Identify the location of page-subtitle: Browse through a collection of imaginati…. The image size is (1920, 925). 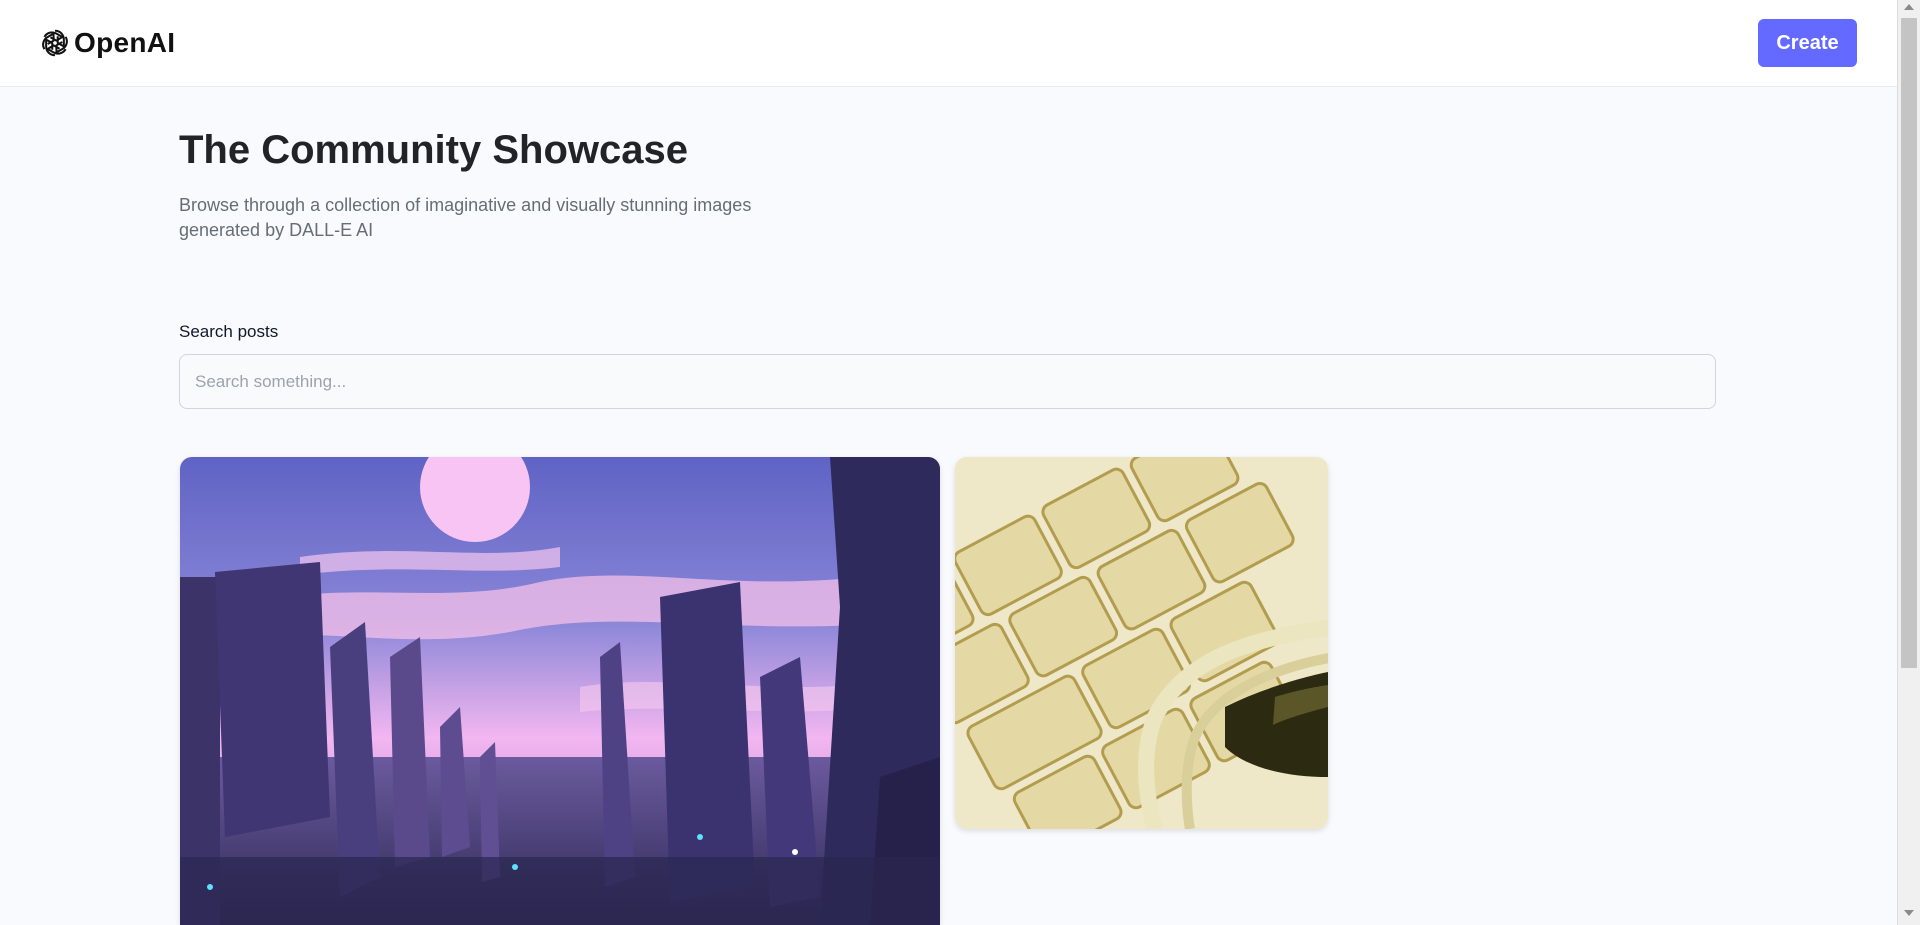
(465, 217).